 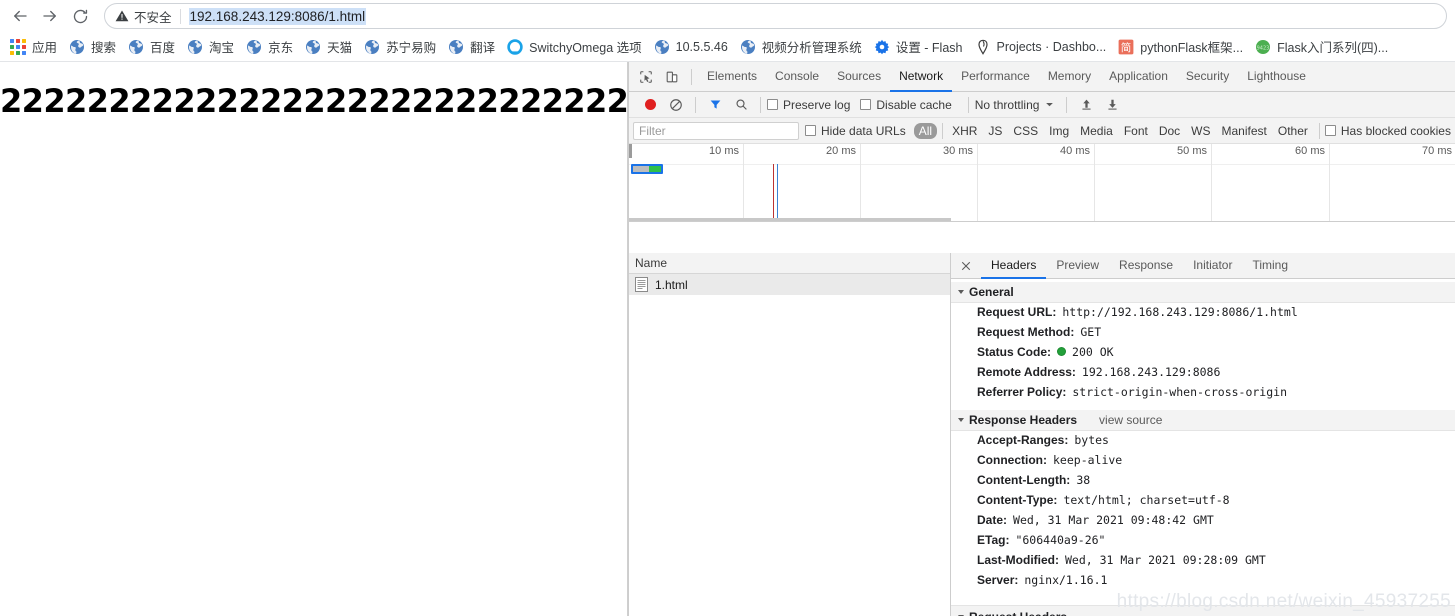 What do you see at coordinates (1130, 420) in the screenshot?
I see `view-source-link: view source` at bounding box center [1130, 420].